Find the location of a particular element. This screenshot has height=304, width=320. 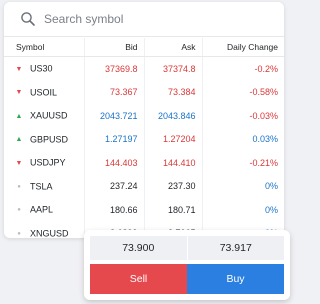

search-bar is located at coordinates (144, 19).